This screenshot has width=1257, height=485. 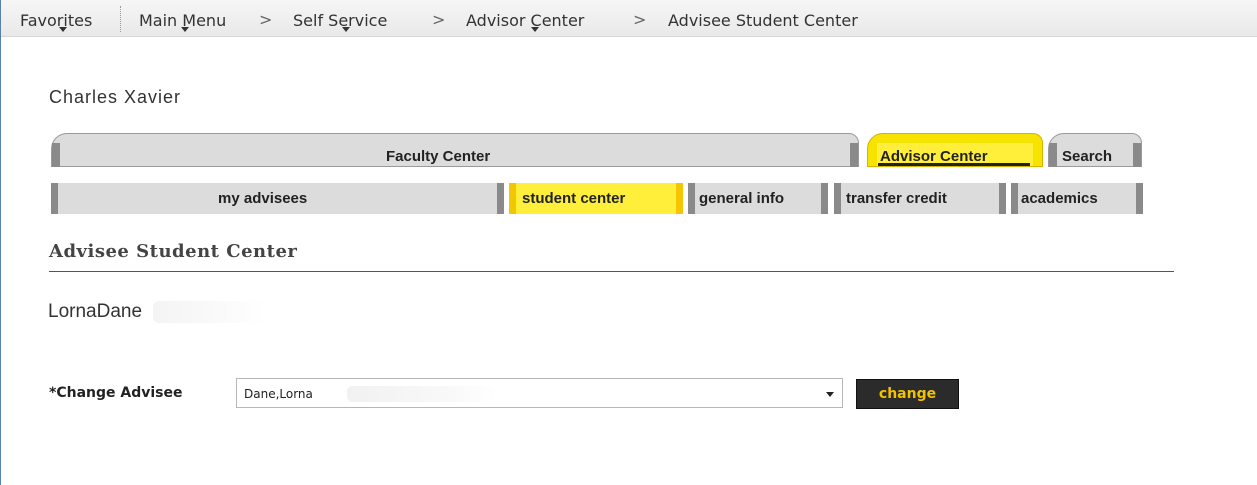 What do you see at coordinates (209, 312) in the screenshot?
I see `redacted-student-id` at bounding box center [209, 312].